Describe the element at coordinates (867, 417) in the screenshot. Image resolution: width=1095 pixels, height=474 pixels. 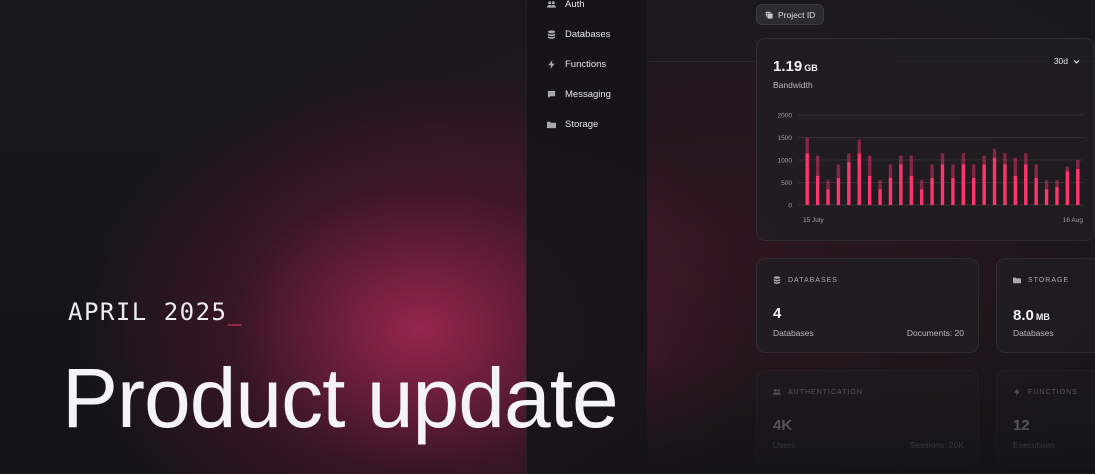
I see `authentication-card: AUTHENTICATION 4K Users Sessions: 20K` at that location.